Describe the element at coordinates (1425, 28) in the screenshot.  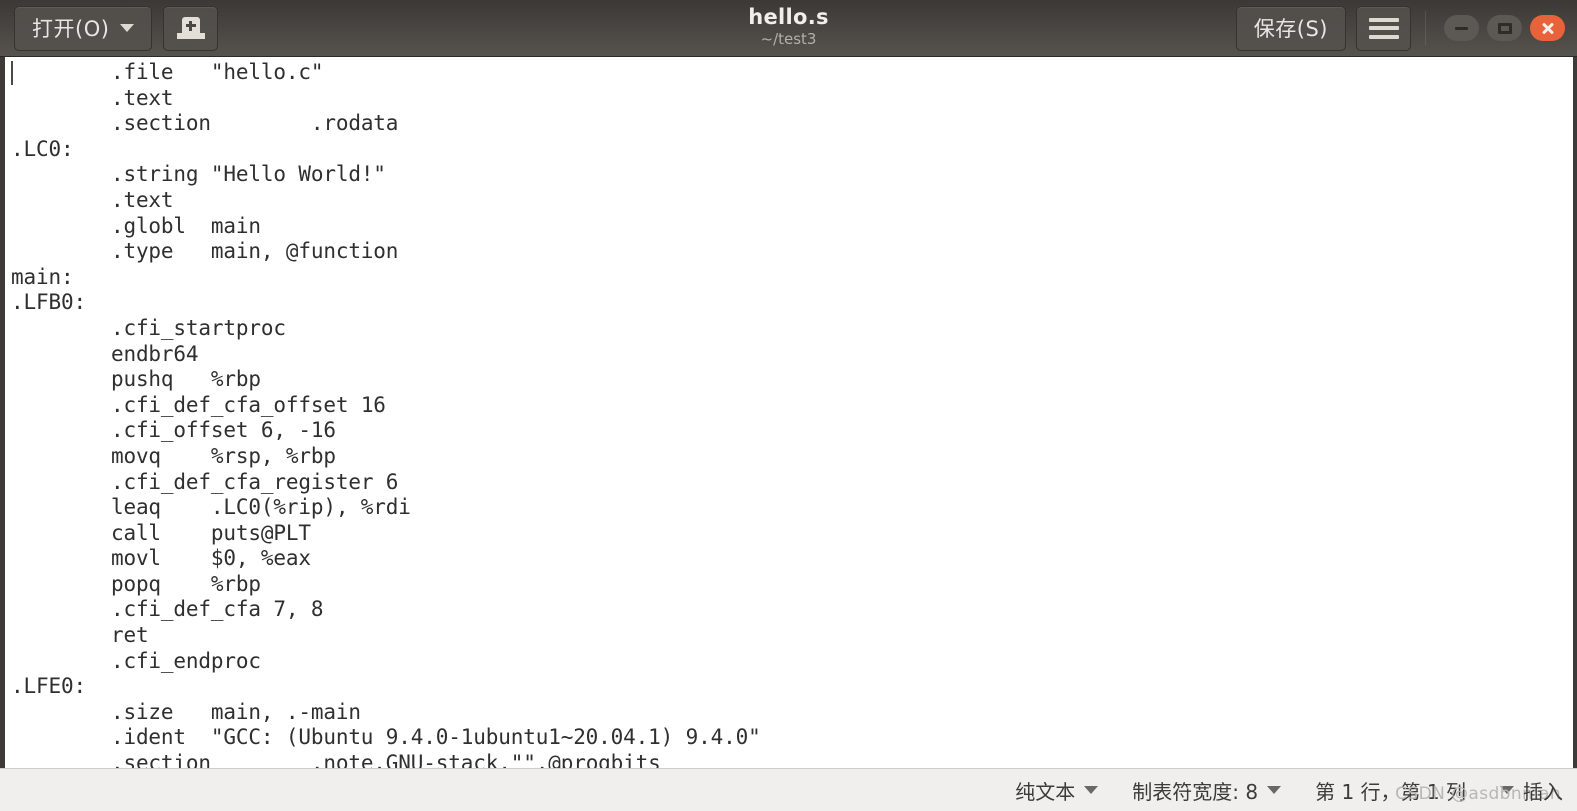
I see `titlebar-divider` at that location.